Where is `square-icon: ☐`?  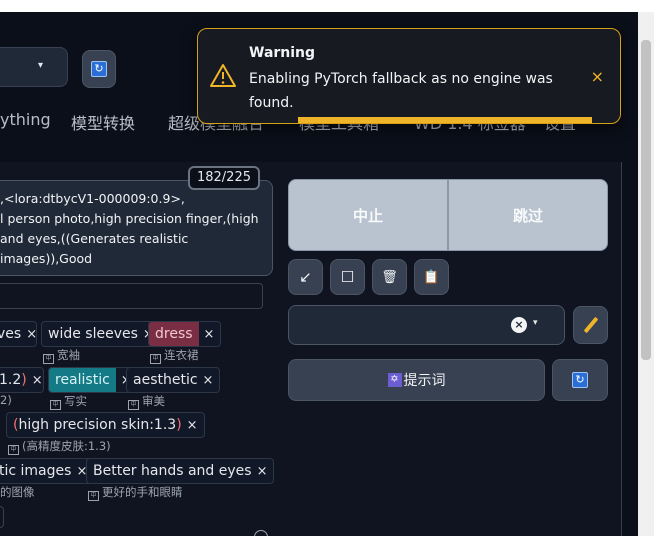 square-icon: ☐ is located at coordinates (347, 277).